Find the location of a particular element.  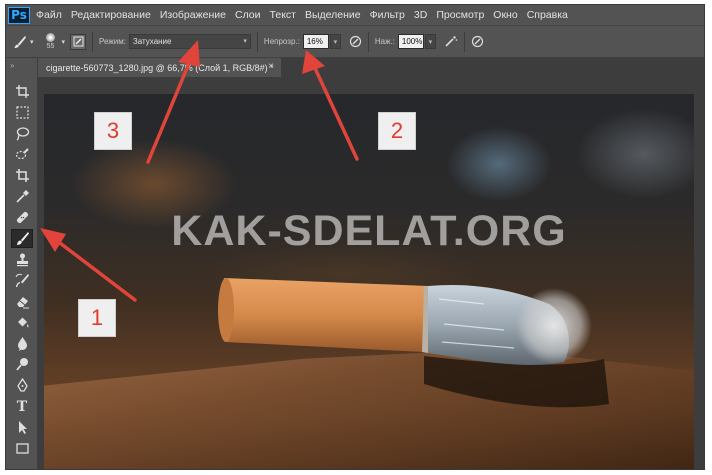

crop-tool-icon is located at coordinates (22, 175).